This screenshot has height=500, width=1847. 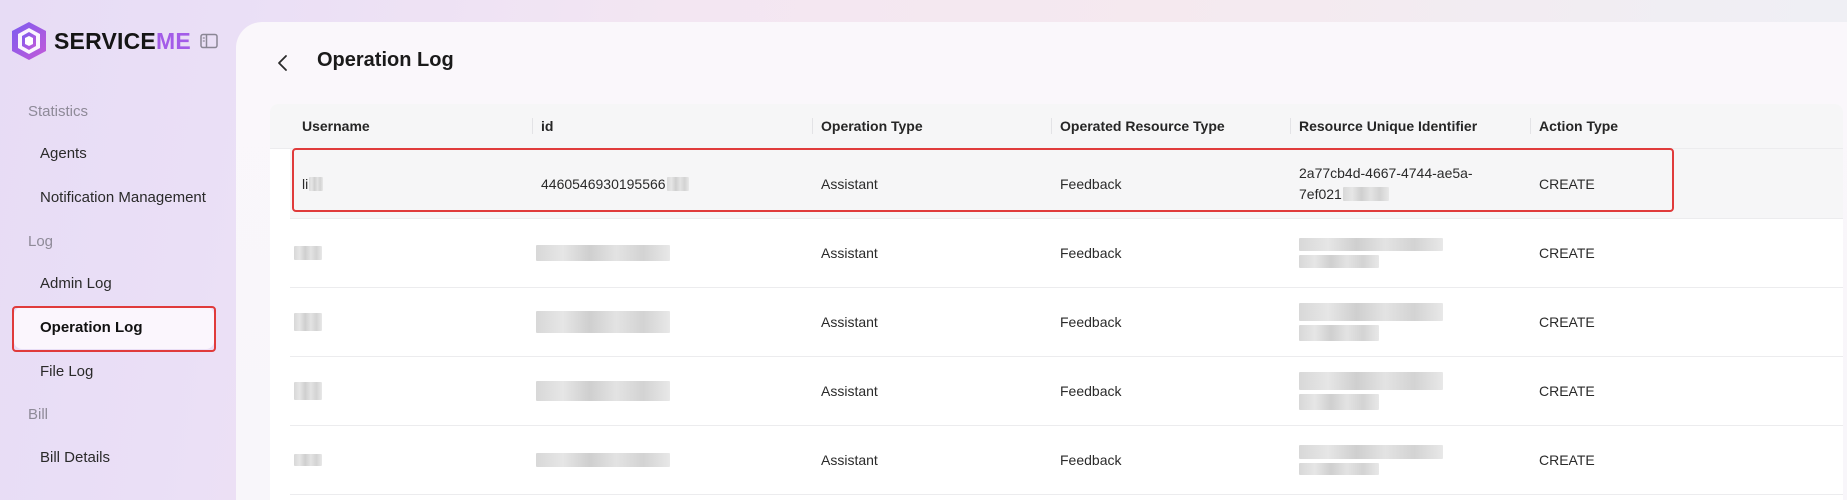 What do you see at coordinates (1388, 126) in the screenshot?
I see `column-header-resource-id: Resource Unique Identifier` at bounding box center [1388, 126].